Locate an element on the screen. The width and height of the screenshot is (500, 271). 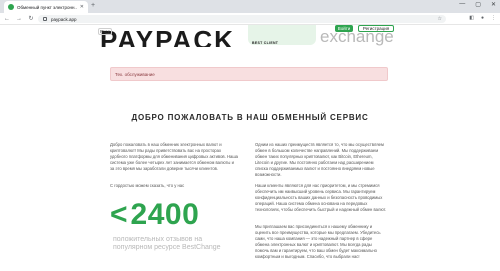
page-title: ДОБРО ПОЖАЛОВАТЬ В НАШ ОБМЕННЫЙ СЕРВИС is located at coordinates (250, 117).